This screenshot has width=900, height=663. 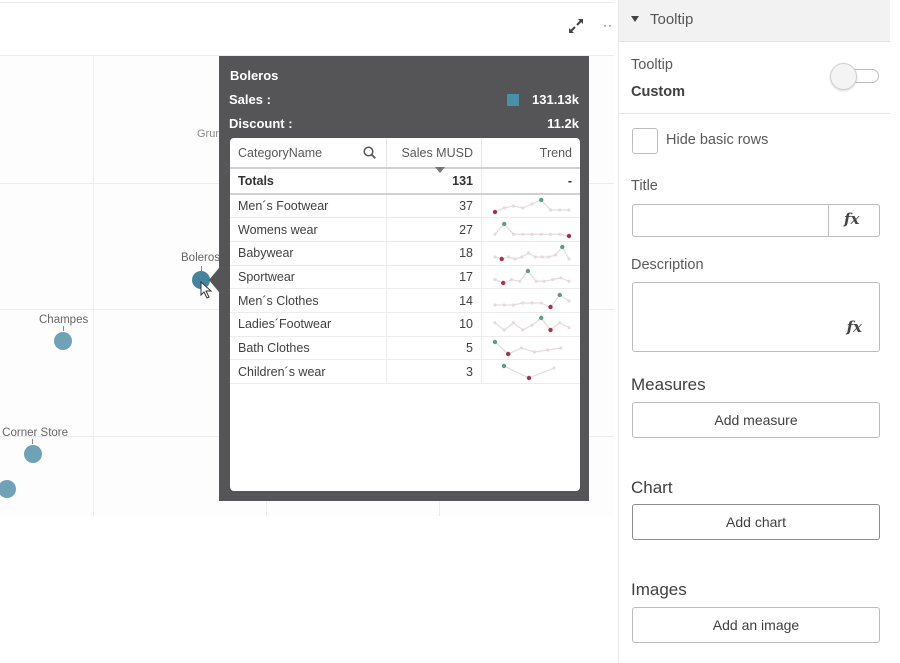 What do you see at coordinates (434, 324) in the screenshot?
I see `sales-value: 10` at bounding box center [434, 324].